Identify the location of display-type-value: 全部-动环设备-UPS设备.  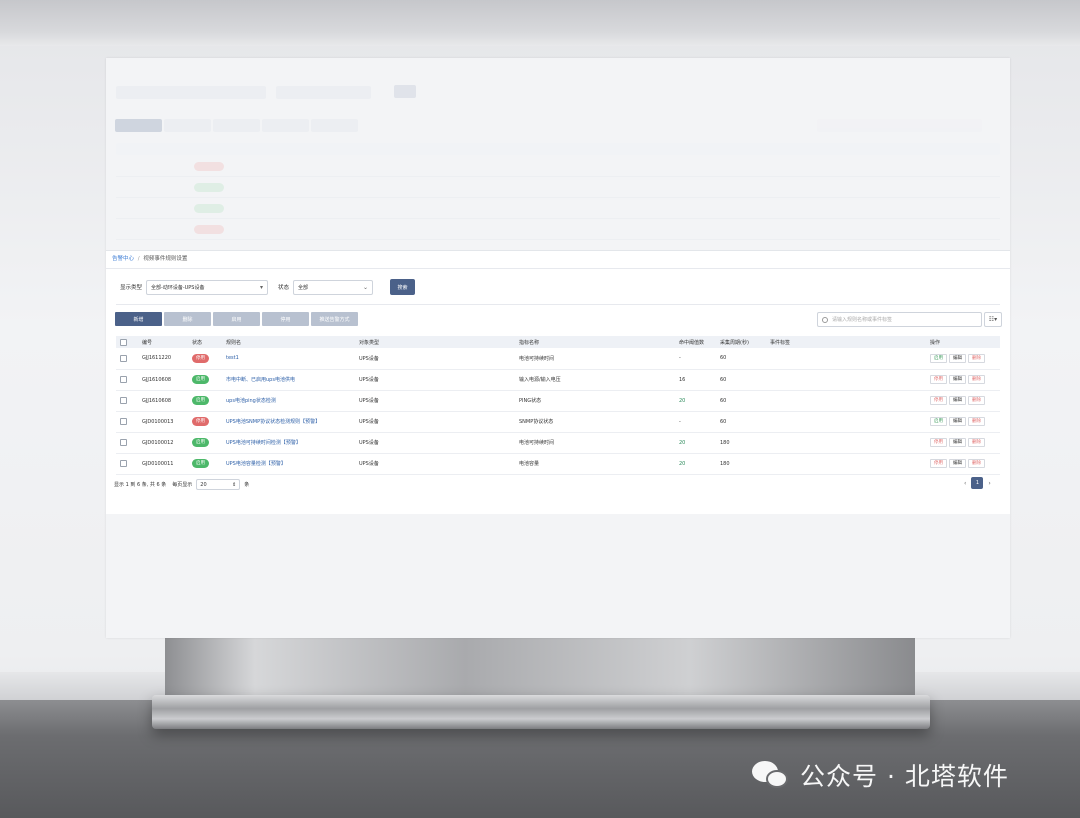
(178, 287).